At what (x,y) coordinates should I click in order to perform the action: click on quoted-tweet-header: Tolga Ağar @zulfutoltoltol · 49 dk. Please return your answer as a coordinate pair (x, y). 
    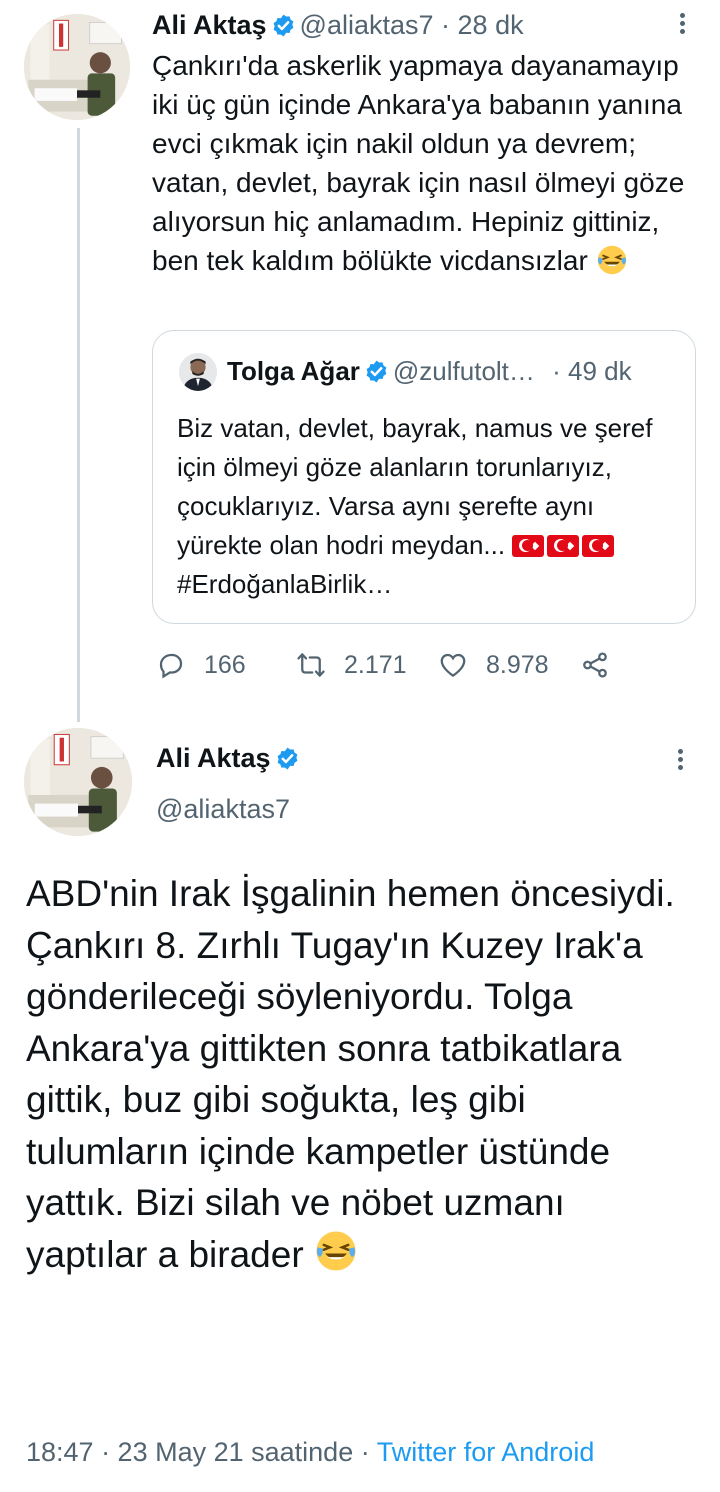
    Looking at the image, I should click on (429, 371).